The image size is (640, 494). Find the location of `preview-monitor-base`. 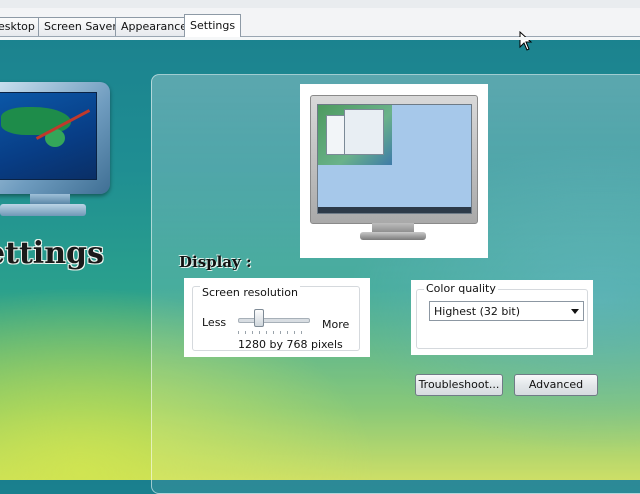

preview-monitor-base is located at coordinates (393, 236).